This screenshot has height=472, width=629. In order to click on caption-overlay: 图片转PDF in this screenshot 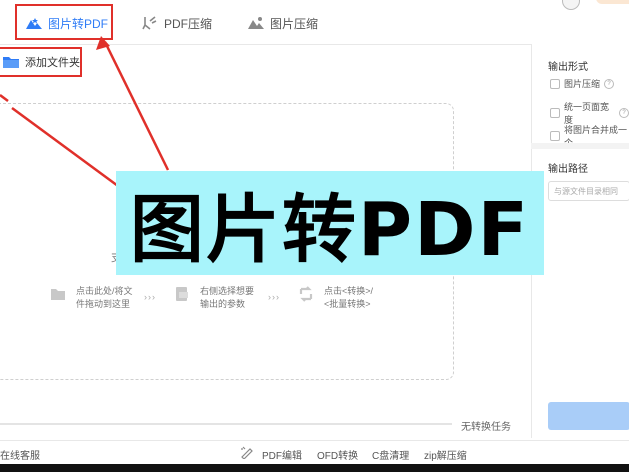, I will do `click(330, 223)`.